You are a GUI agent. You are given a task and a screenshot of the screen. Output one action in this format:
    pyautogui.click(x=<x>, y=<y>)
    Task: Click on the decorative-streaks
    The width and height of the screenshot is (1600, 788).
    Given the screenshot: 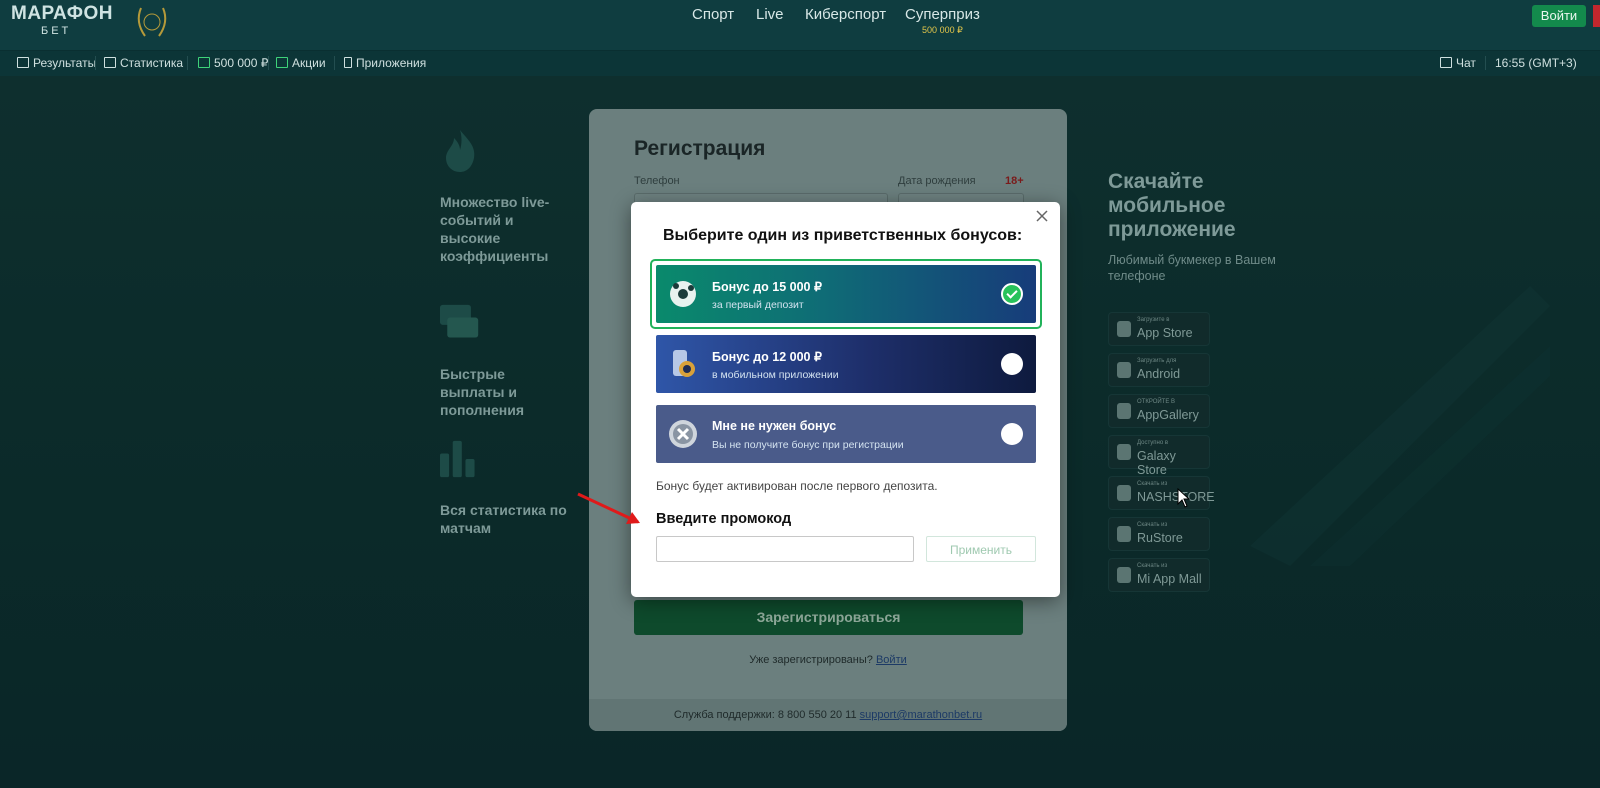 What is the action you would take?
    pyautogui.click(x=1400, y=426)
    